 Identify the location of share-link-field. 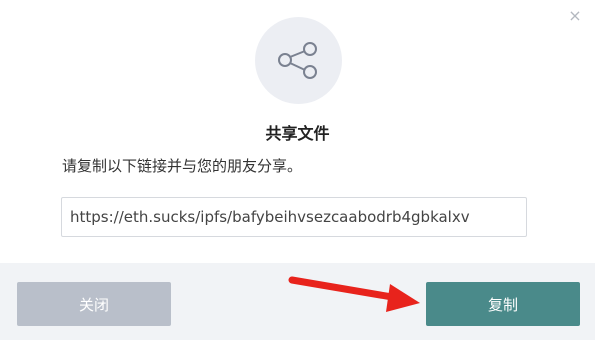
(294, 217).